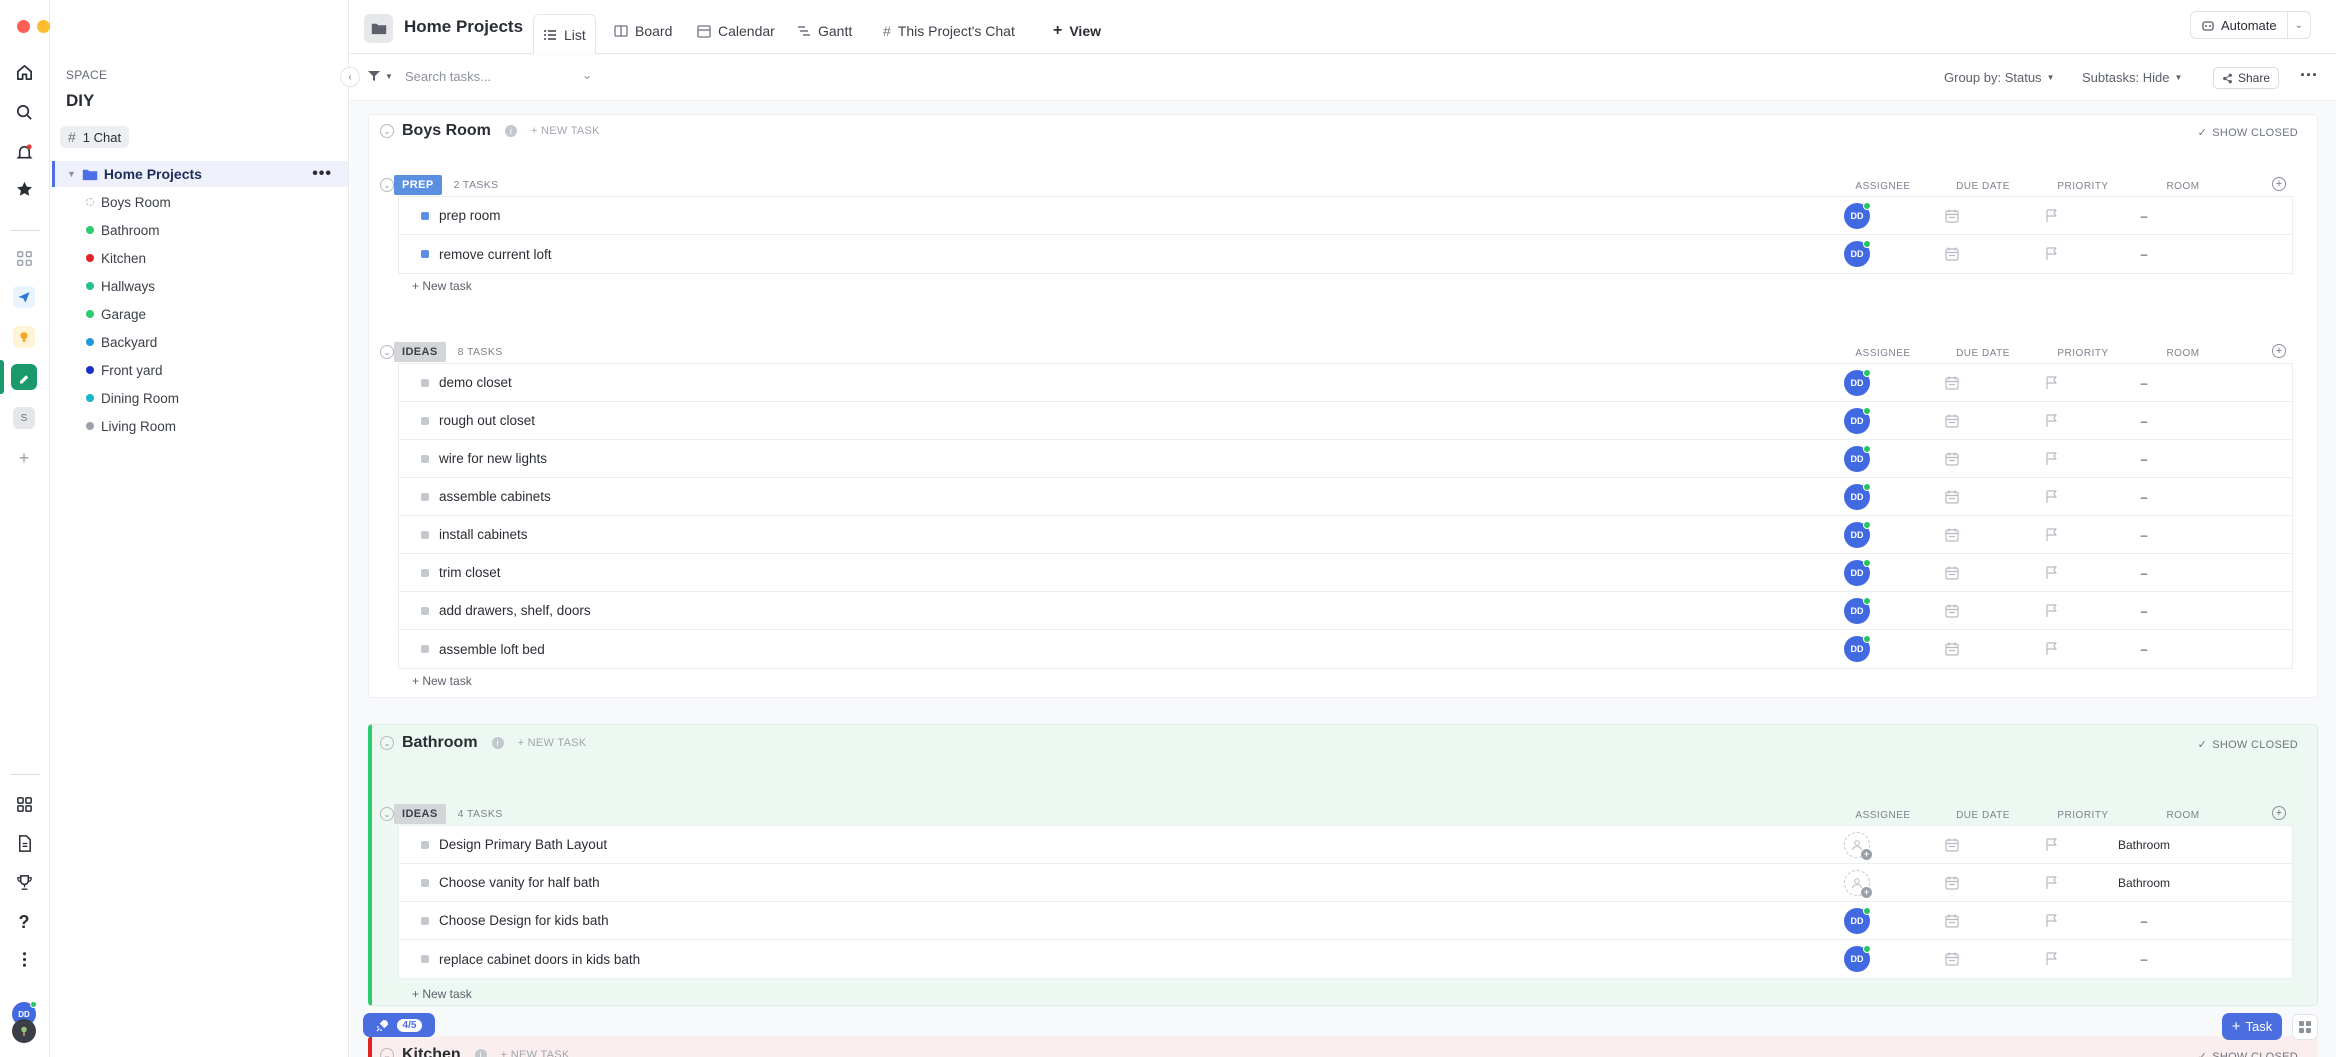  What do you see at coordinates (483, 534) in the screenshot?
I see `task-name: install cabinets` at bounding box center [483, 534].